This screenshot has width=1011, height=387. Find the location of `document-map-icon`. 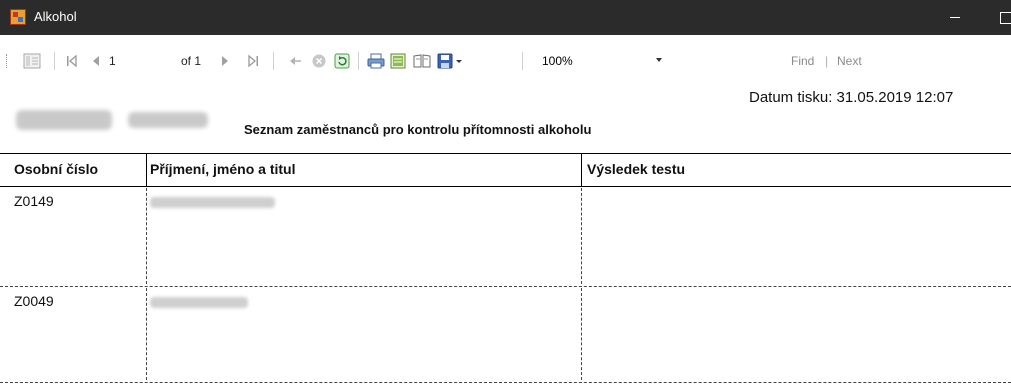

document-map-icon is located at coordinates (32, 61).